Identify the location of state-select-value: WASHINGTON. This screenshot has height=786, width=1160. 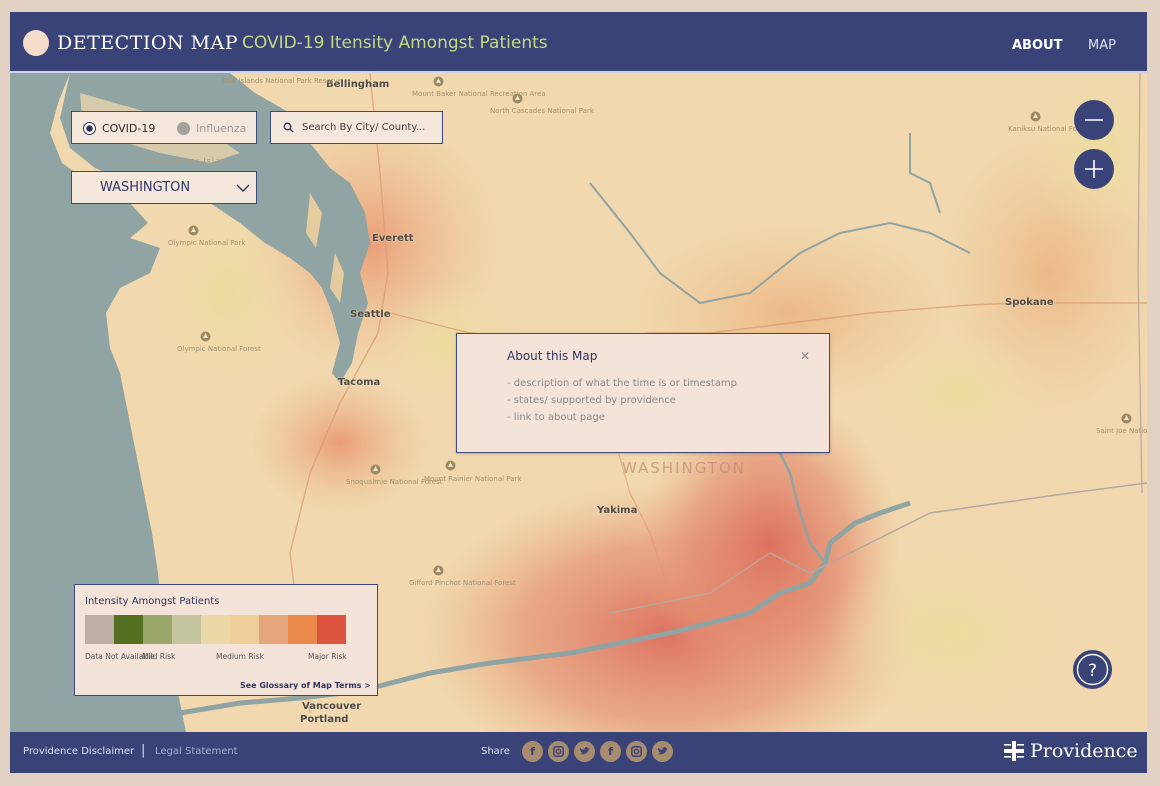
(145, 187).